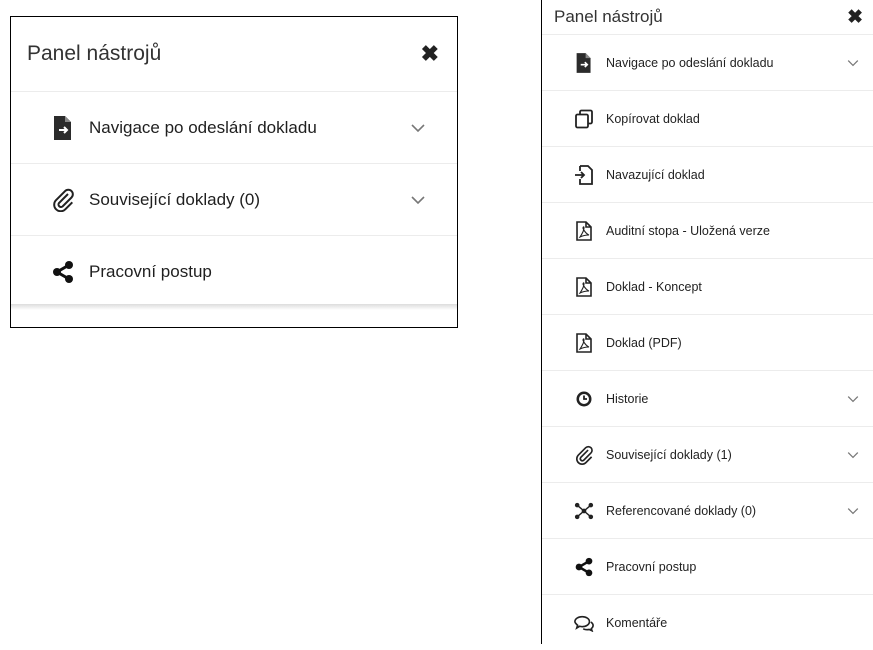 This screenshot has height=650, width=873. I want to click on menu-item-label: Historie, so click(627, 398).